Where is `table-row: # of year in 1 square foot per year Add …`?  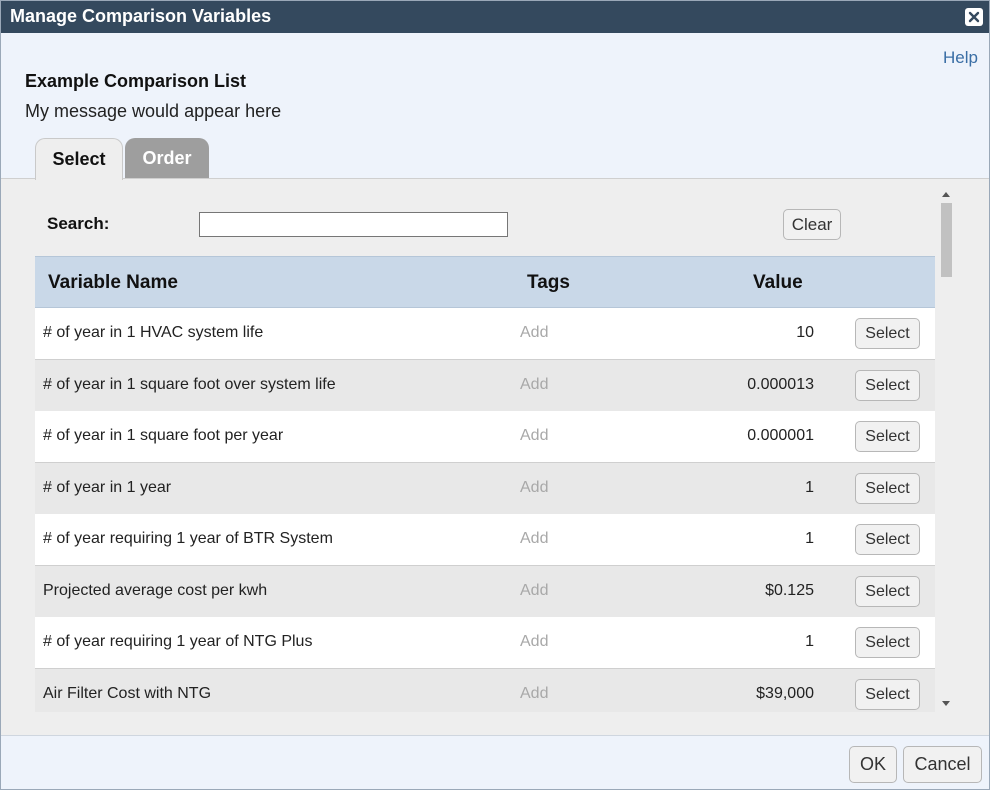
table-row: # of year in 1 square foot per year Add … is located at coordinates (485, 437).